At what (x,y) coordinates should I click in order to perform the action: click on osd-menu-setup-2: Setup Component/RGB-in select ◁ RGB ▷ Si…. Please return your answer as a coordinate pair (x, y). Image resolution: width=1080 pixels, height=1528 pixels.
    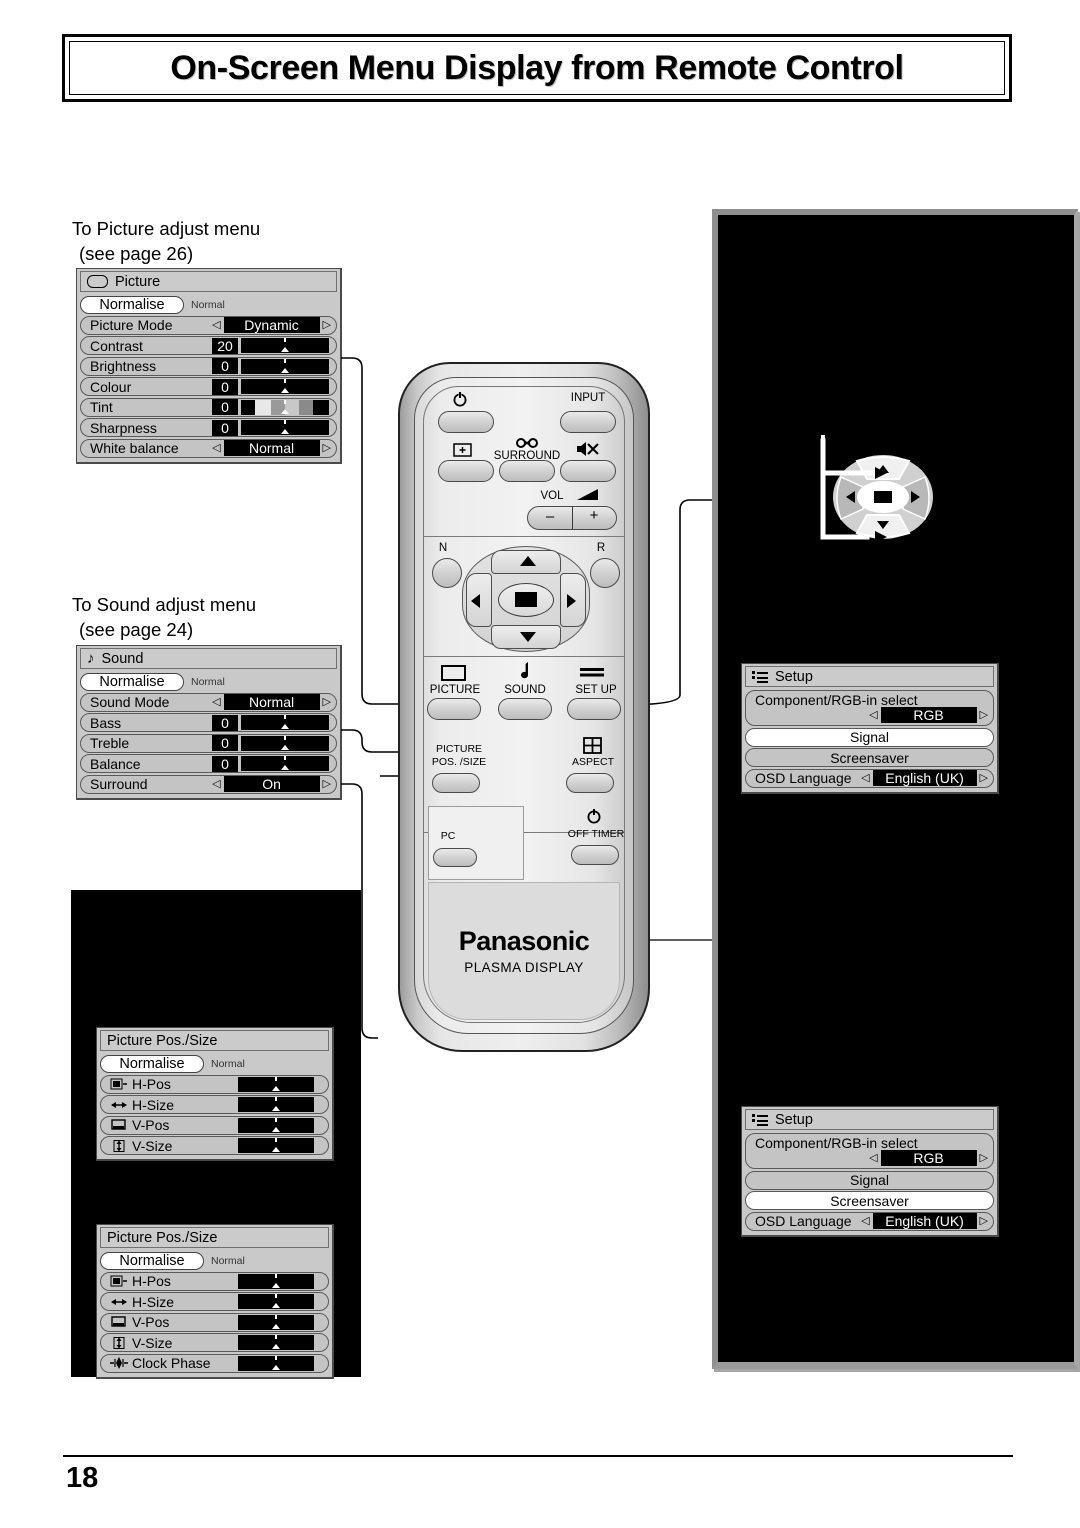
    Looking at the image, I should click on (870, 1171).